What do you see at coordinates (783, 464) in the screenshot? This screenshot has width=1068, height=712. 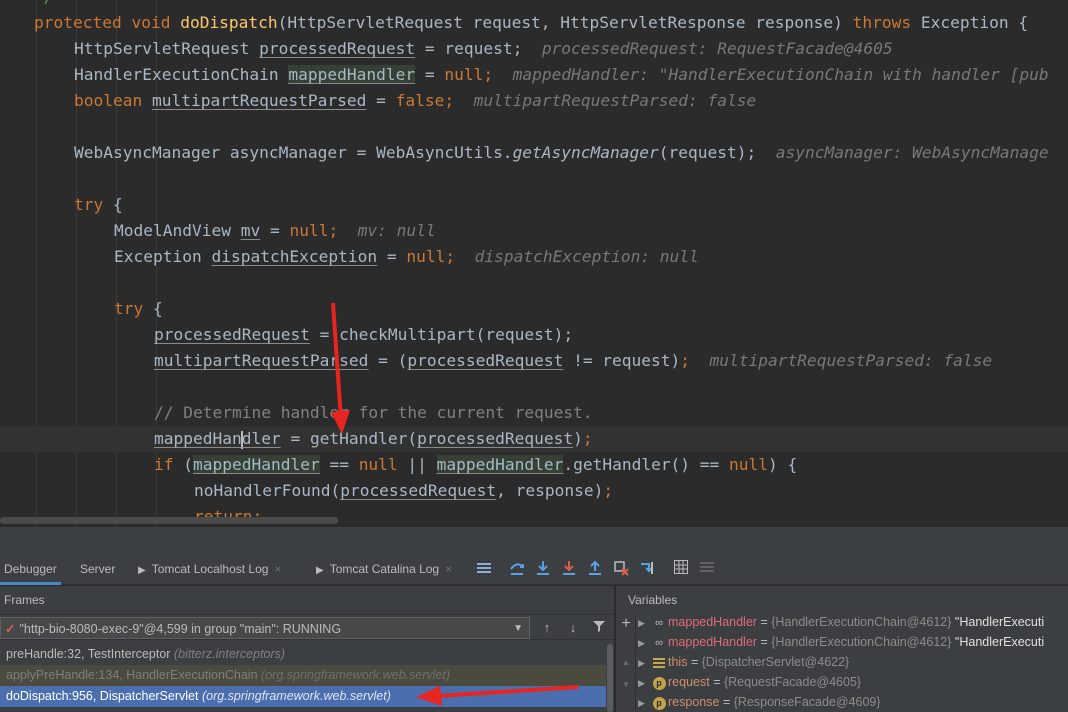 I see `code-text: ) {` at bounding box center [783, 464].